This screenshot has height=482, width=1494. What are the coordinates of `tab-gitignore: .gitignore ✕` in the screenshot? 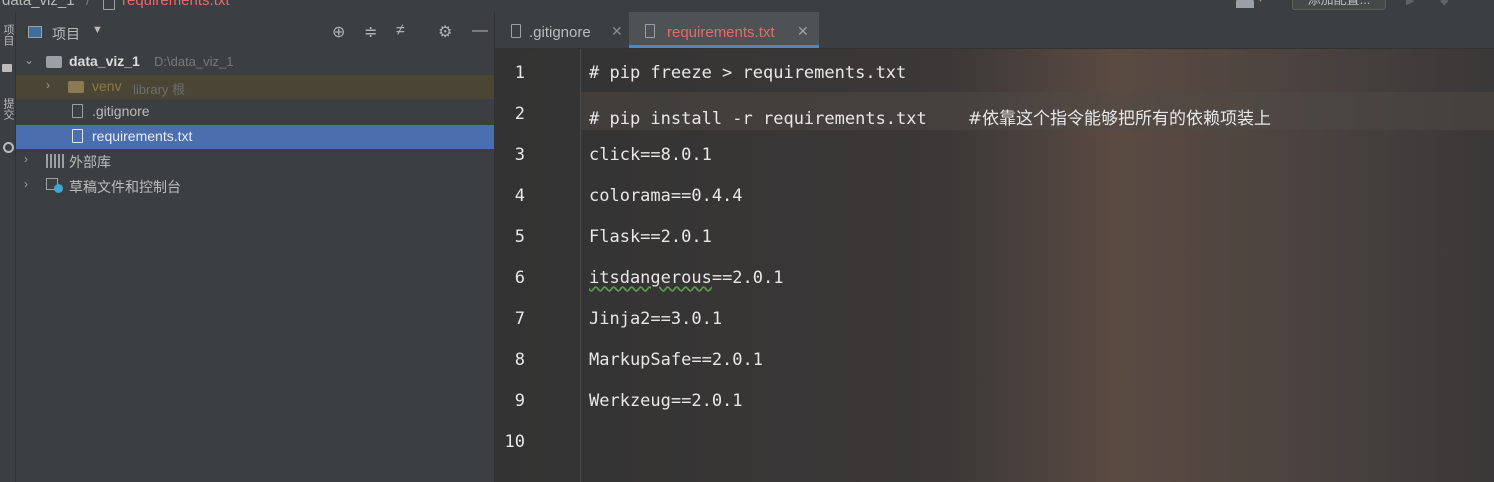 It's located at (561, 30).